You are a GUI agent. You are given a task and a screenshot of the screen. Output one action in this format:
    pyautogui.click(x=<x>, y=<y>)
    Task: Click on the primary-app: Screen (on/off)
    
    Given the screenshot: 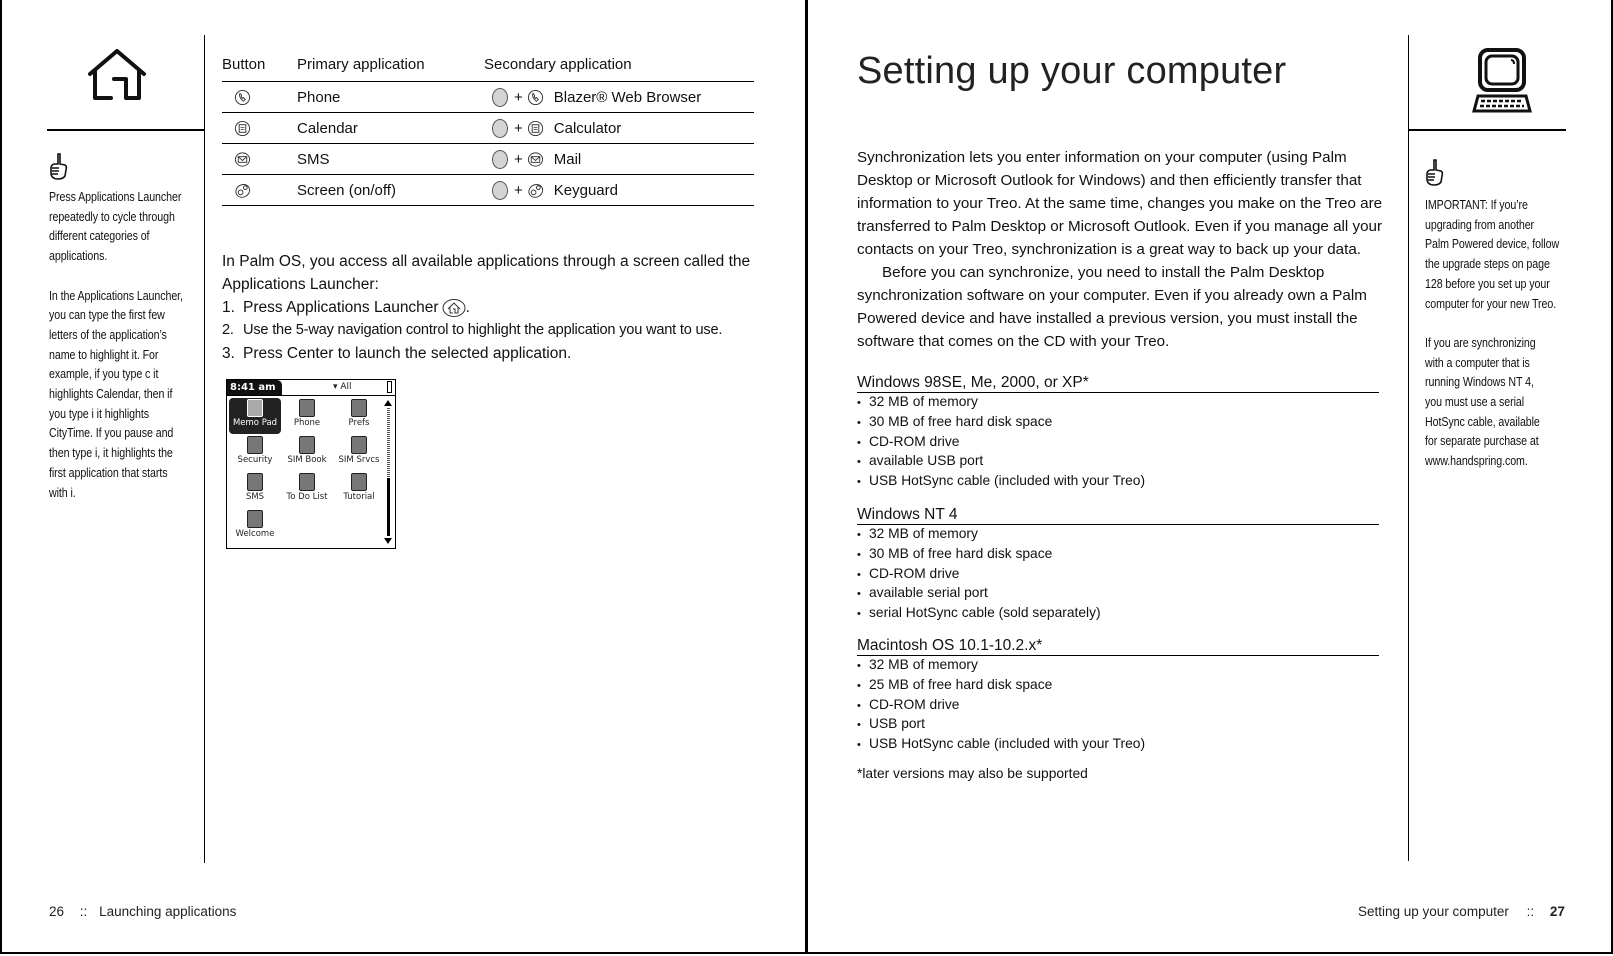 What is the action you would take?
    pyautogui.click(x=346, y=190)
    